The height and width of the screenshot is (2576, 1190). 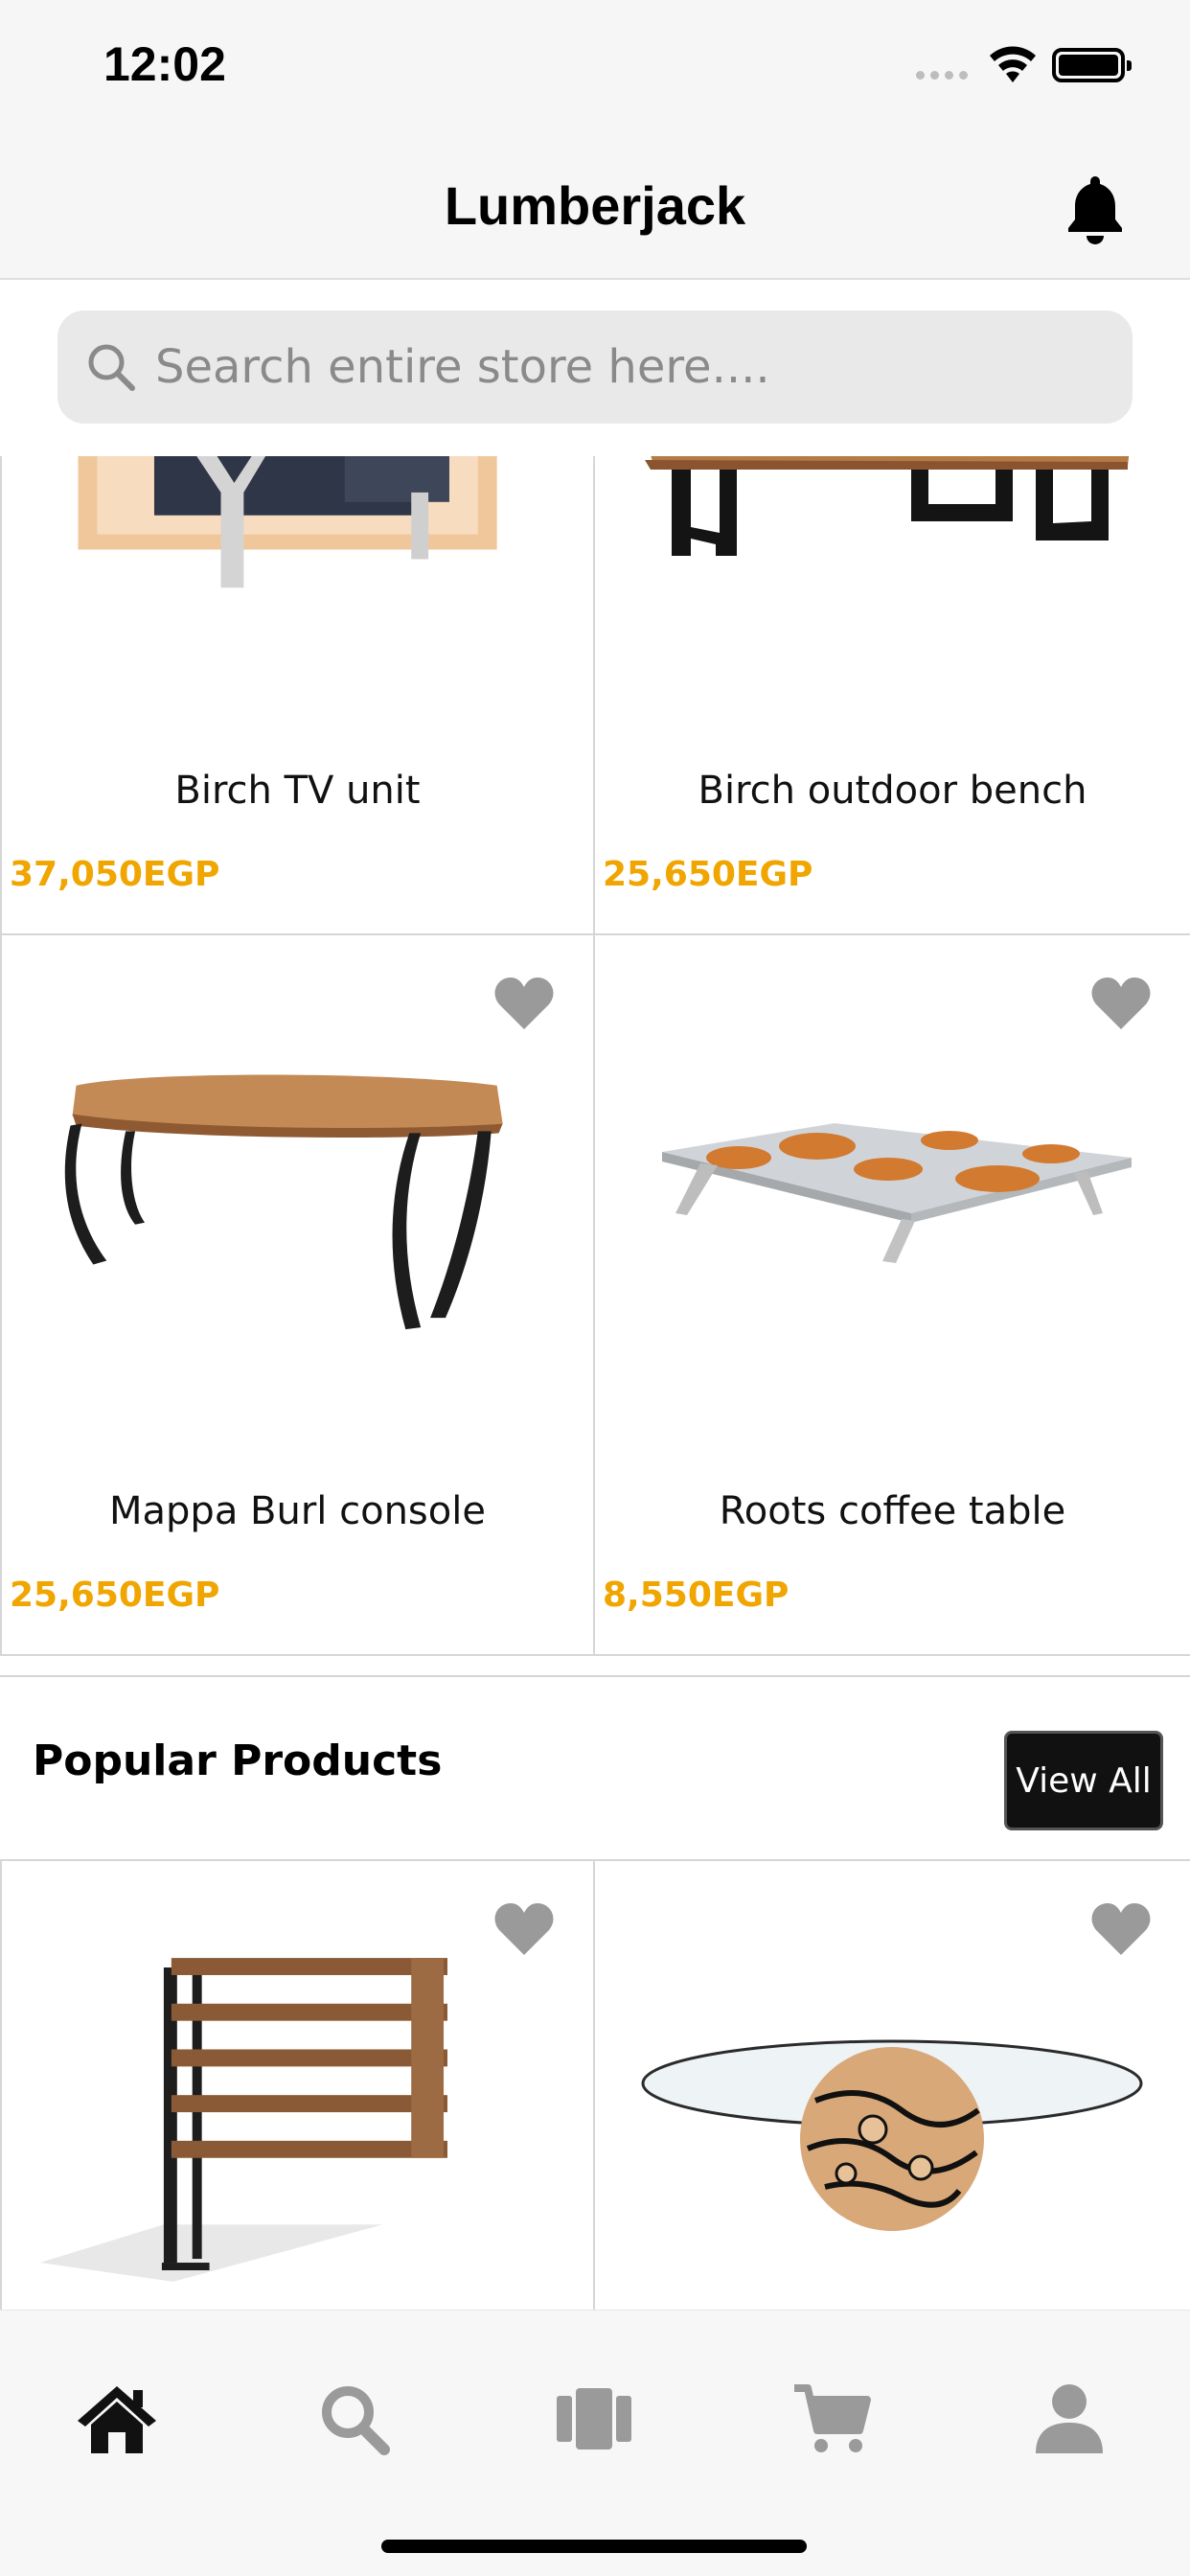 I want to click on cart-icon, so click(x=833, y=2418).